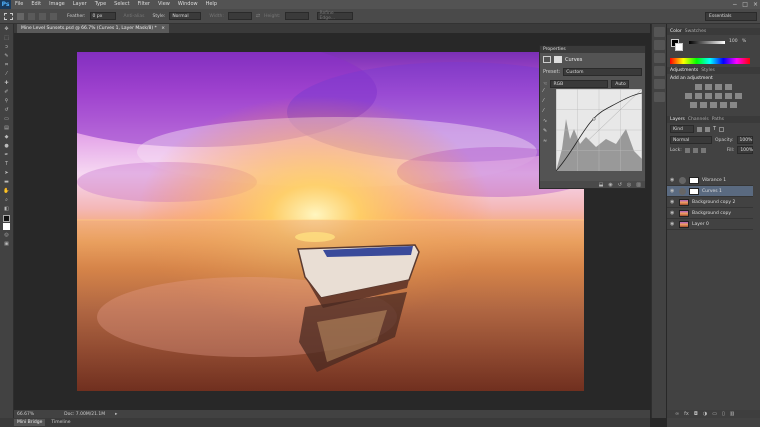 This screenshot has height=427, width=760. Describe the element at coordinates (723, 105) in the screenshot. I see `gradient-map-icon` at that location.